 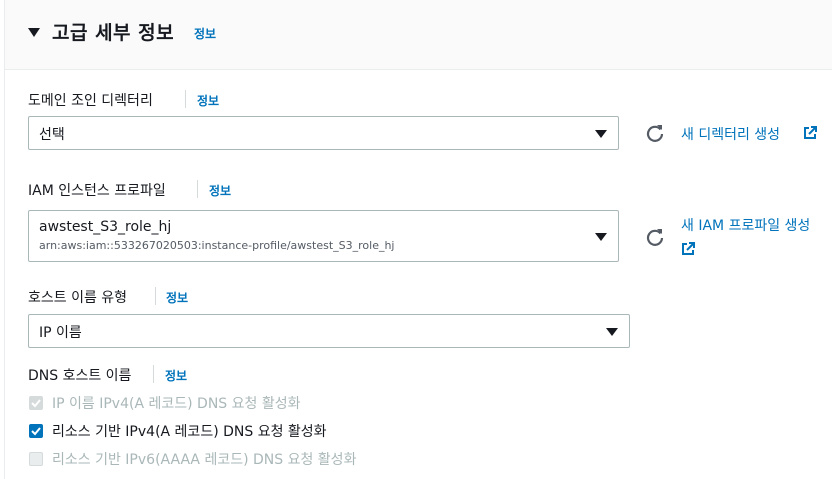 I want to click on caret-down-icon, so click(x=34, y=32).